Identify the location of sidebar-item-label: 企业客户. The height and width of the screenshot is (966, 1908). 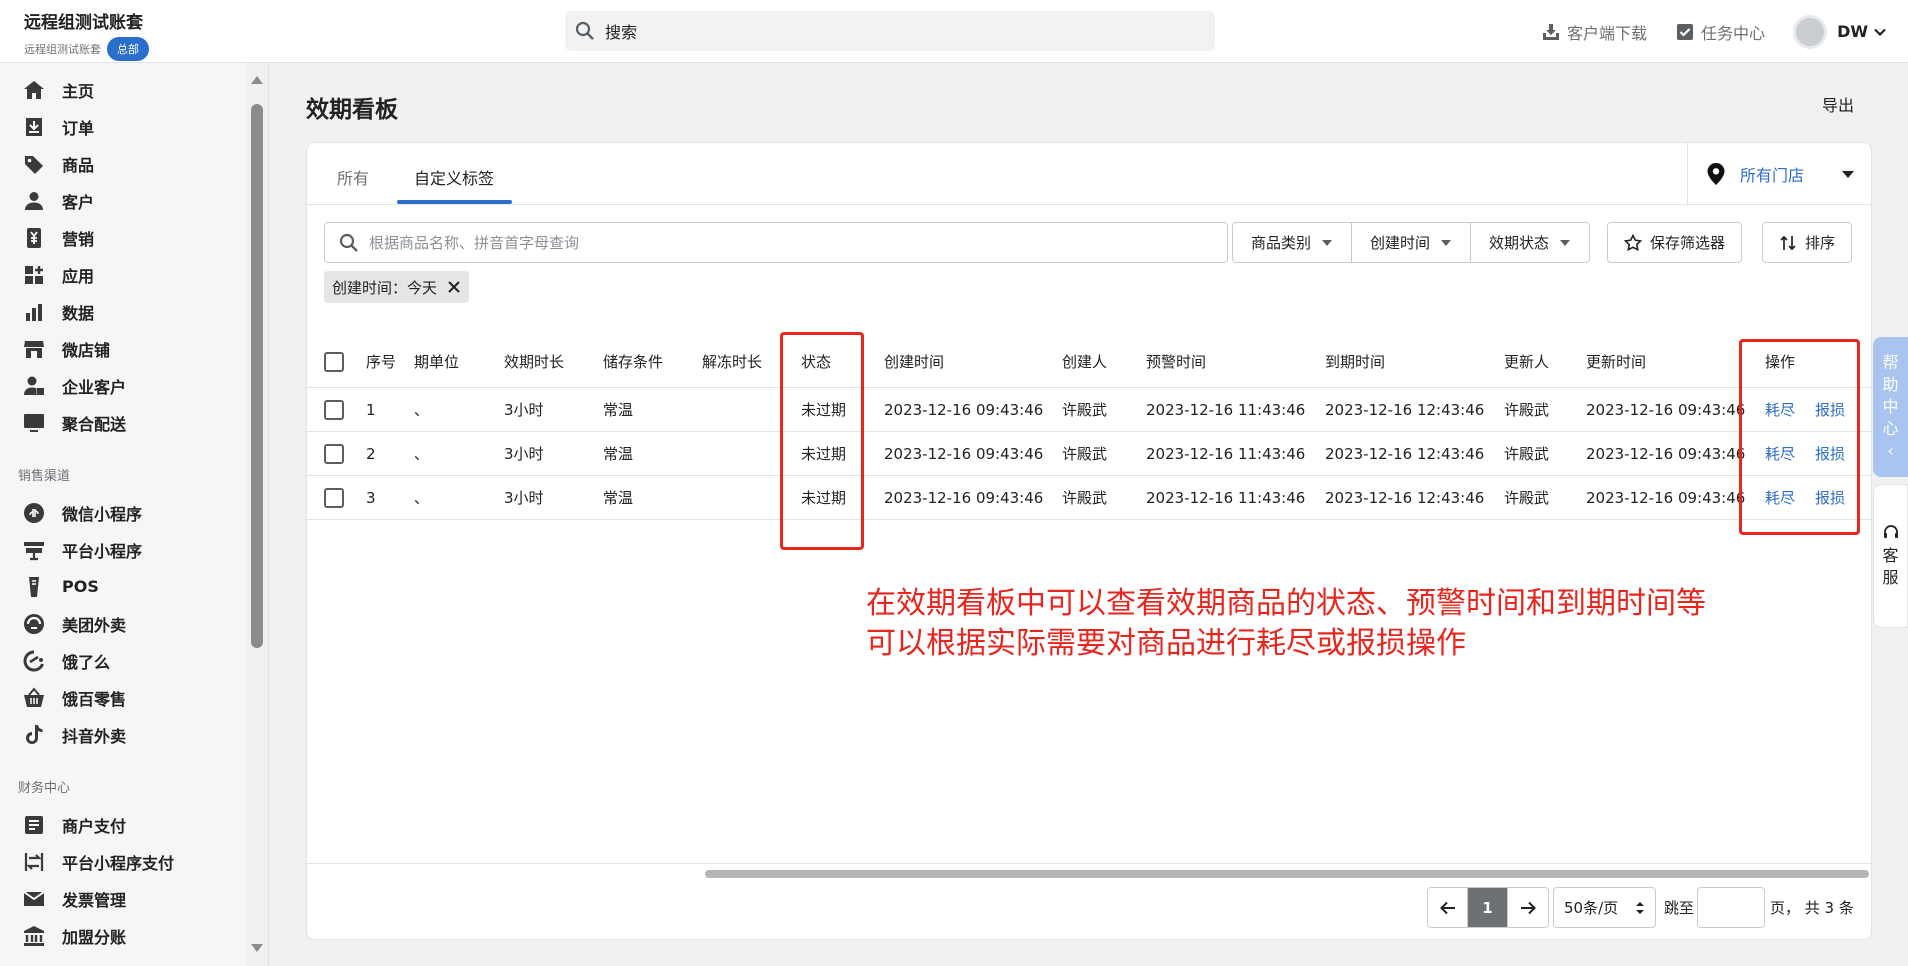
(94, 387).